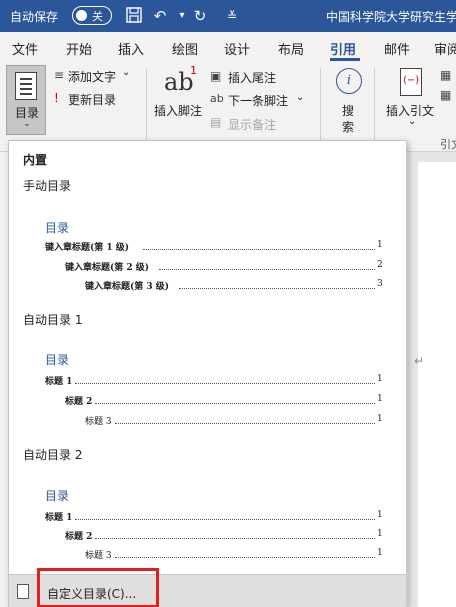 This screenshot has height=607, width=456. What do you see at coordinates (200, 16) in the screenshot?
I see `redo-icon: ↻` at bounding box center [200, 16].